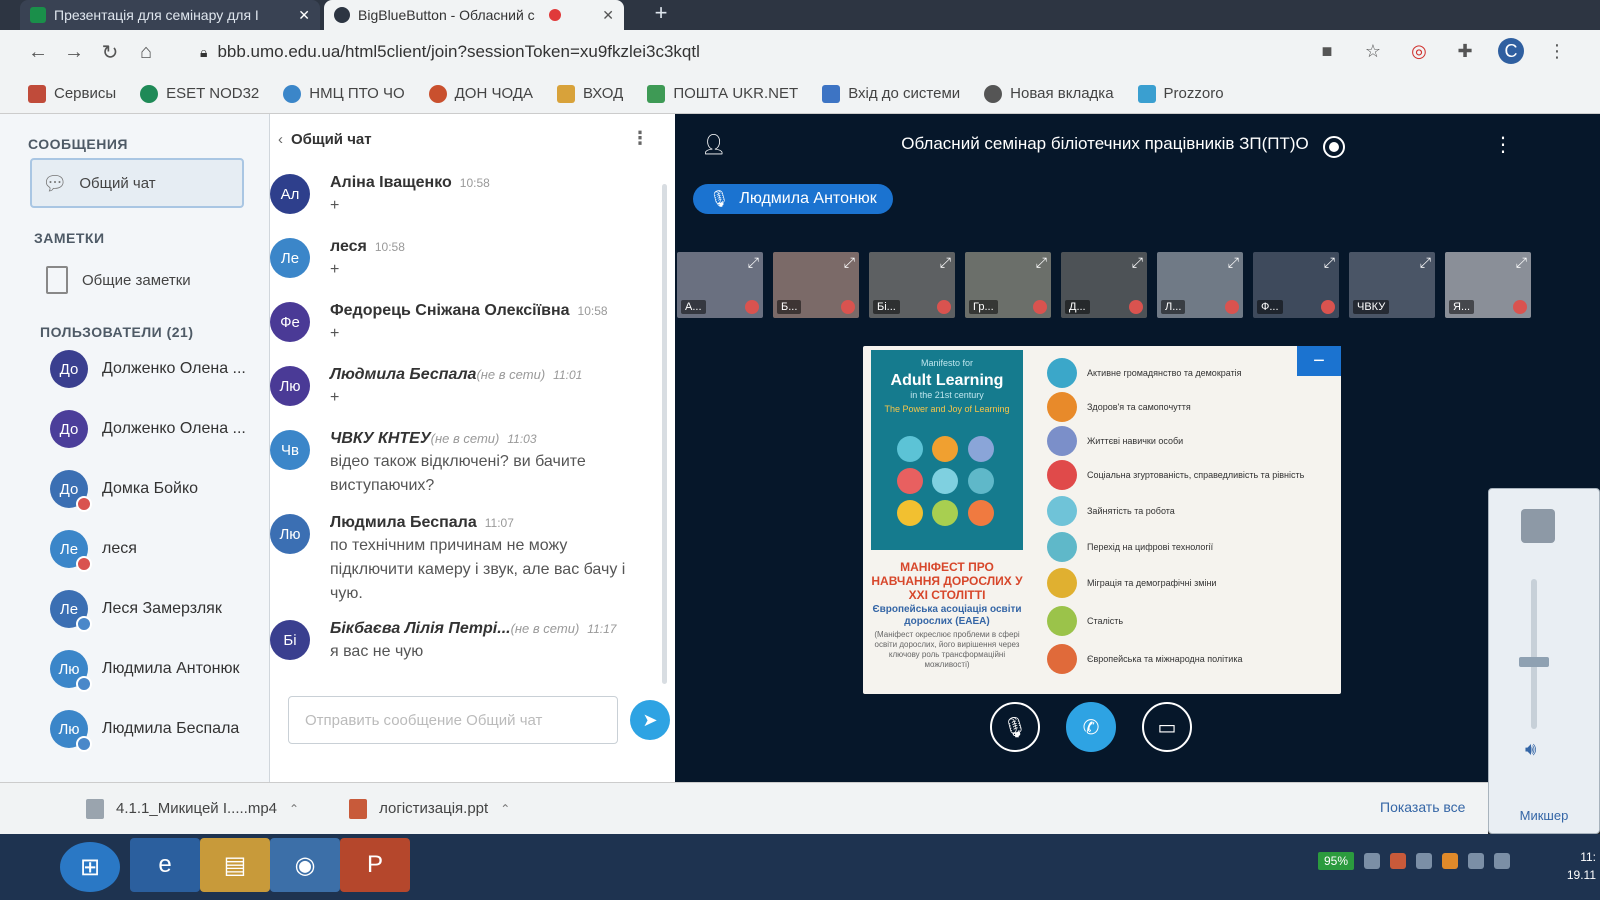  What do you see at coordinates (1180, 93) in the screenshot?
I see `bookmark-prozorro: Prozzoro` at bounding box center [1180, 93].